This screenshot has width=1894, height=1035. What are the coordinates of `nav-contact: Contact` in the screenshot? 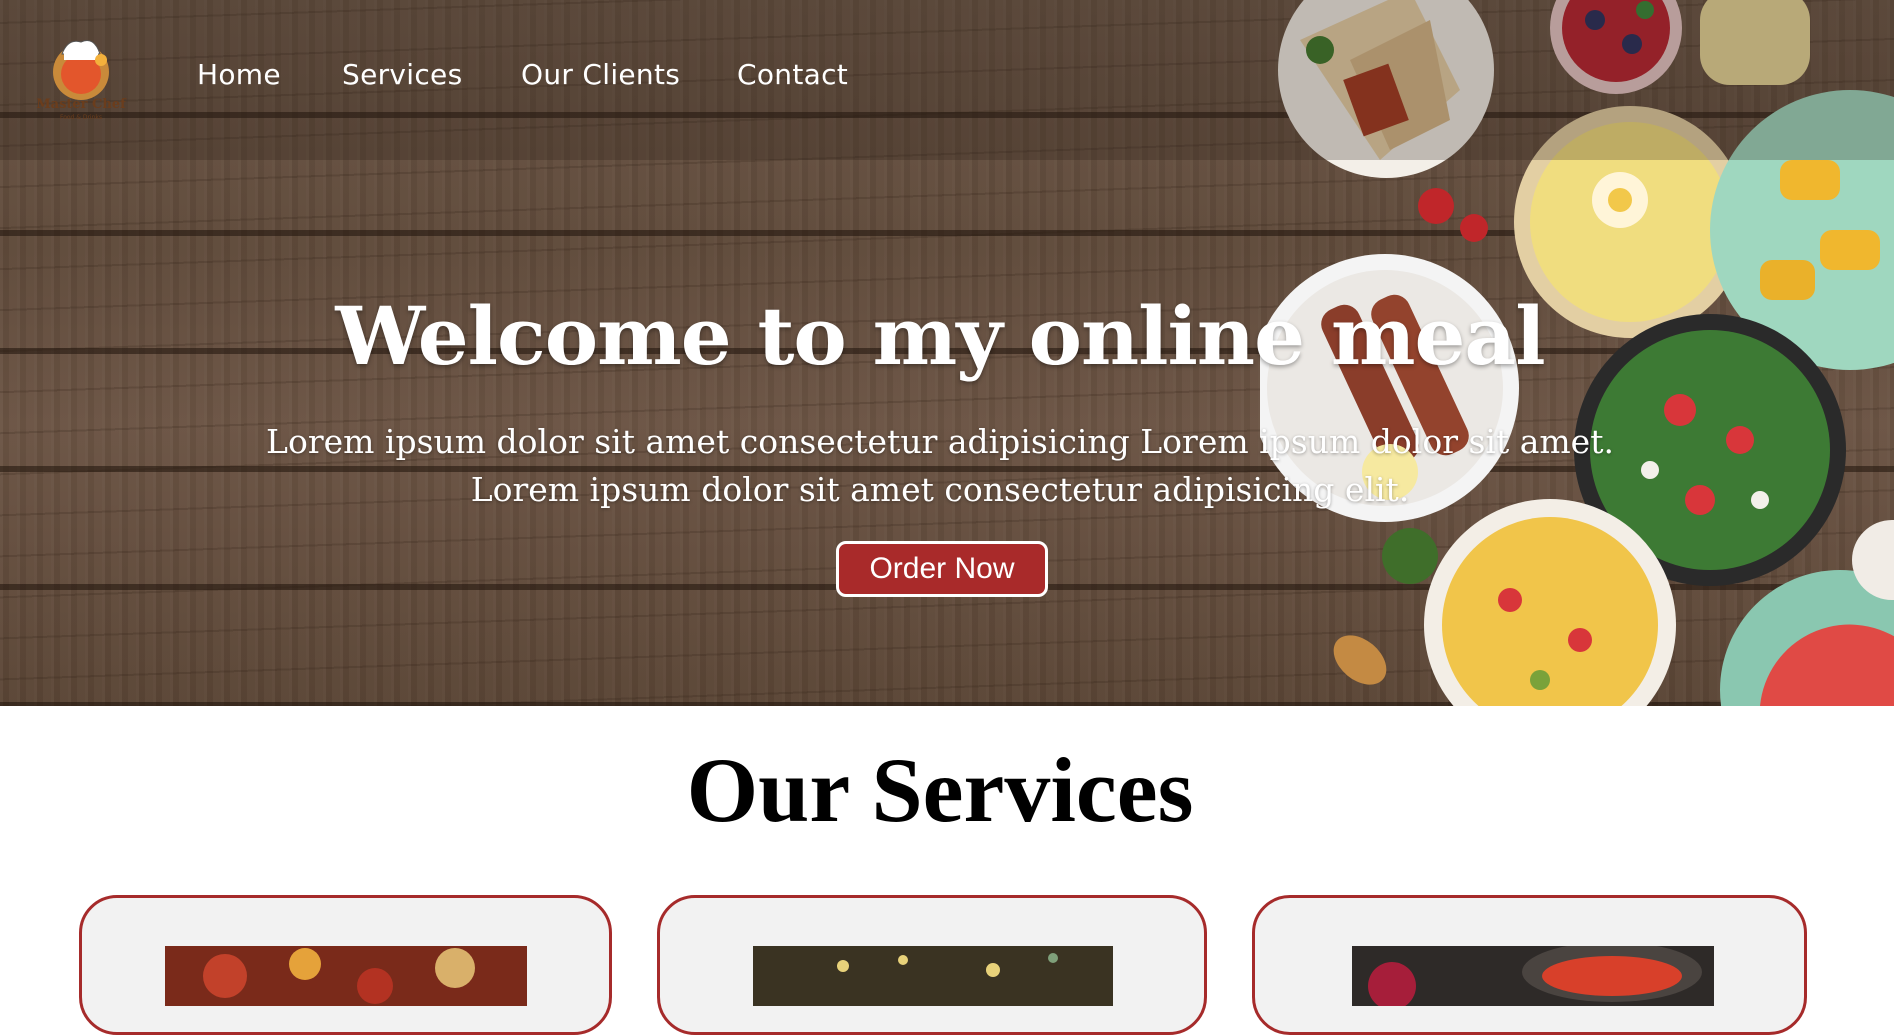 It's located at (792, 74).